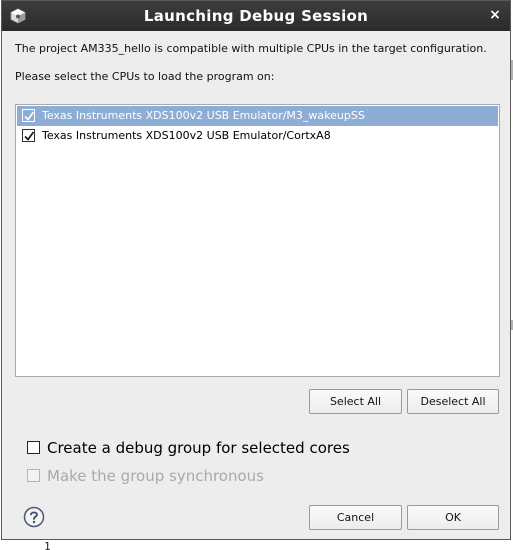  I want to click on title-bar: Launching Debug Session ×, so click(256, 16).